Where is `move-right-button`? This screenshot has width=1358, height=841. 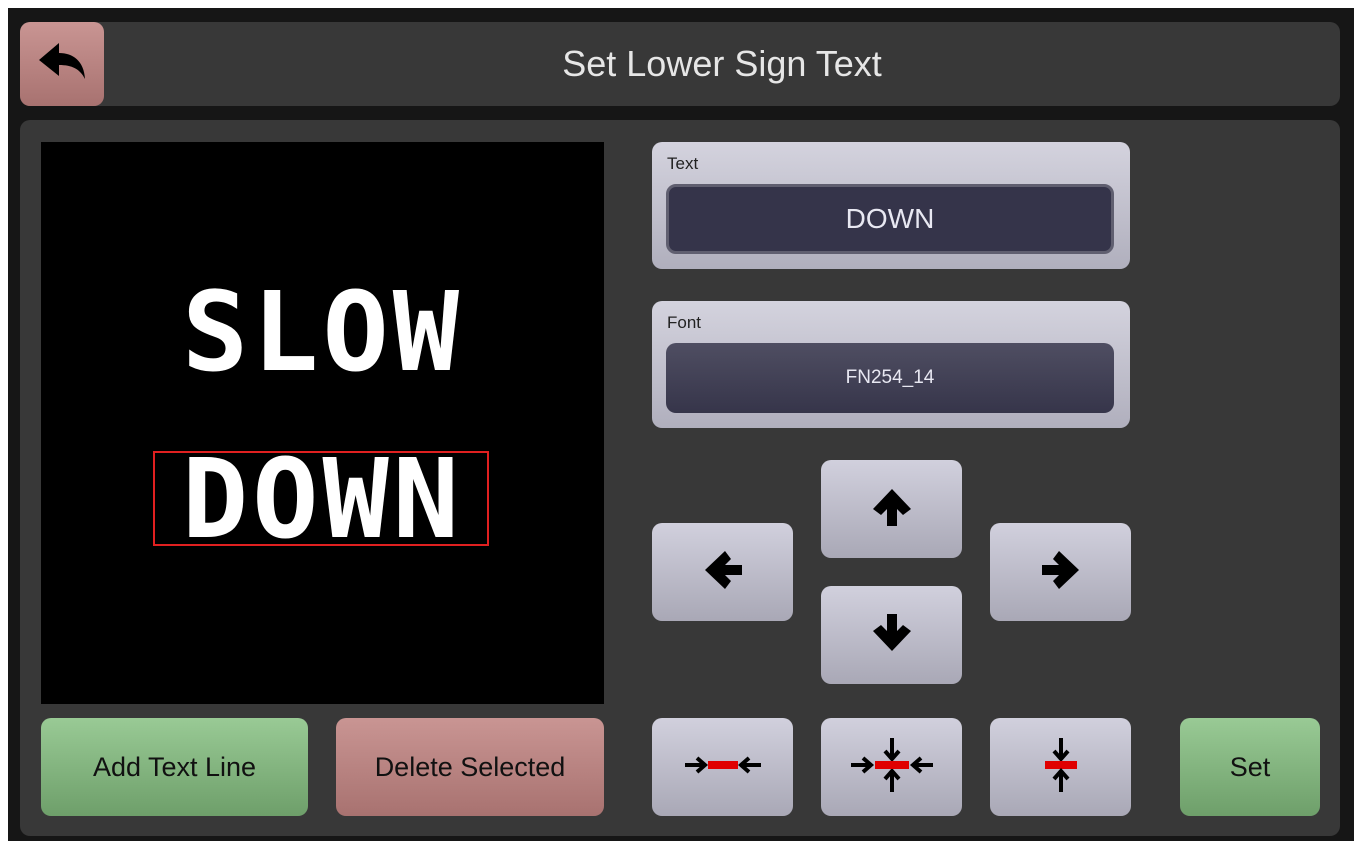 move-right-button is located at coordinates (1060, 572).